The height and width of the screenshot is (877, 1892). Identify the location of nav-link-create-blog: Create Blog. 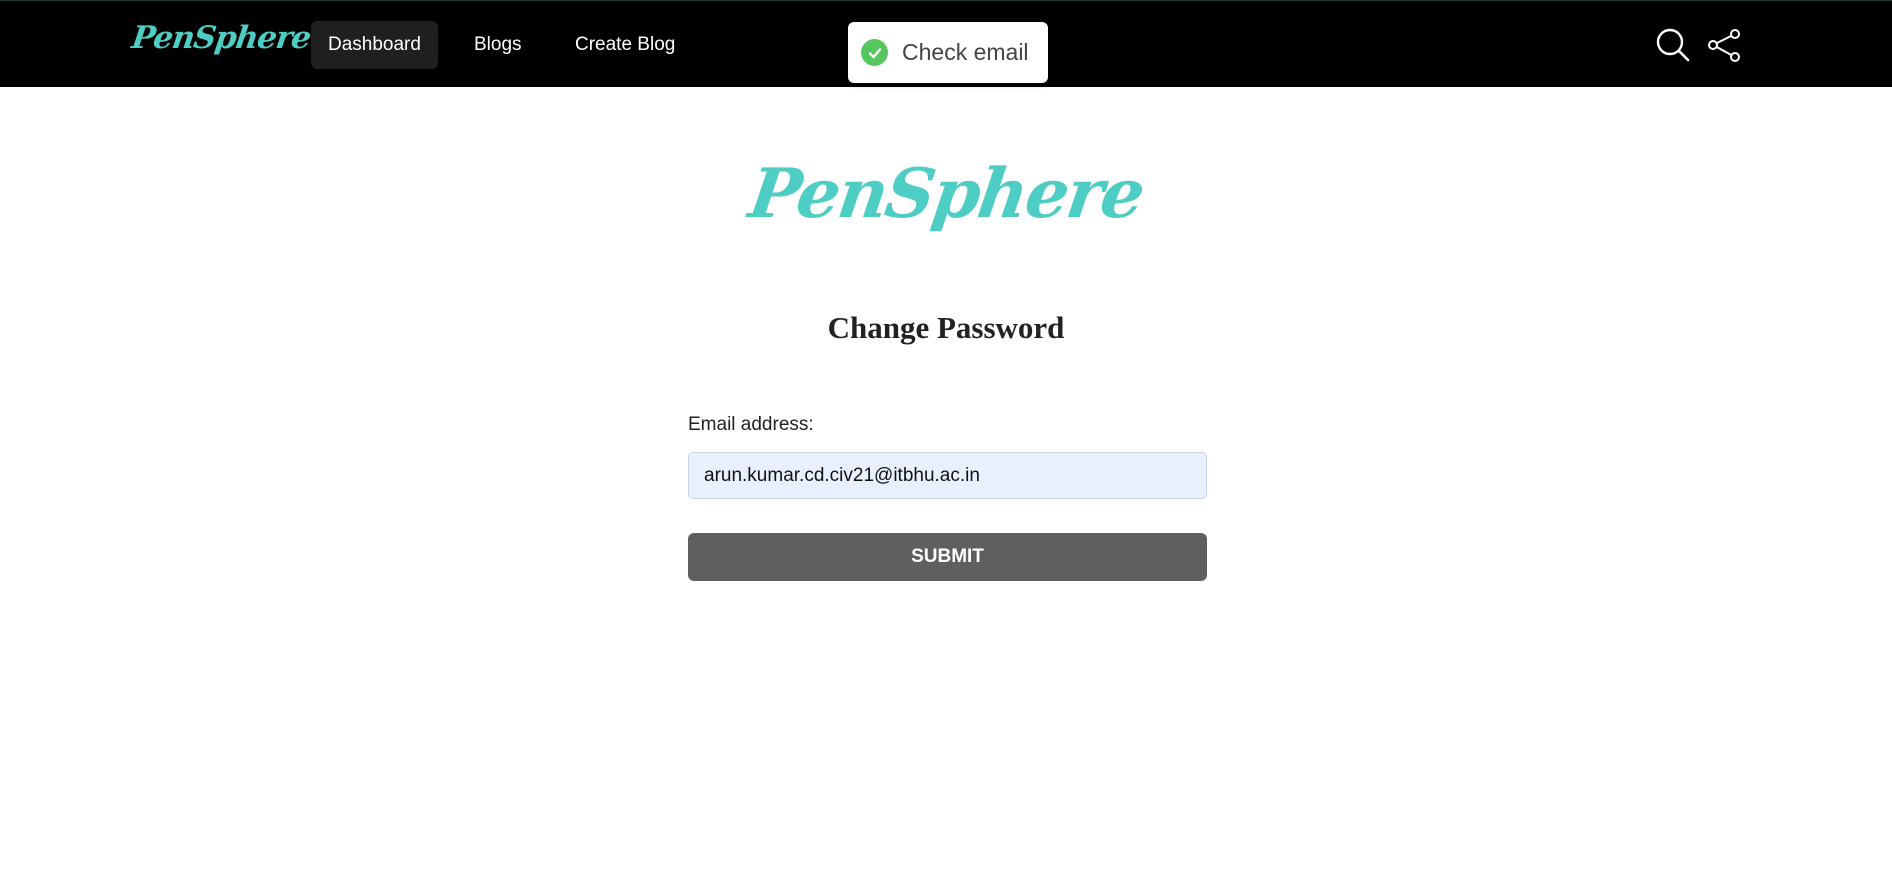
(625, 45).